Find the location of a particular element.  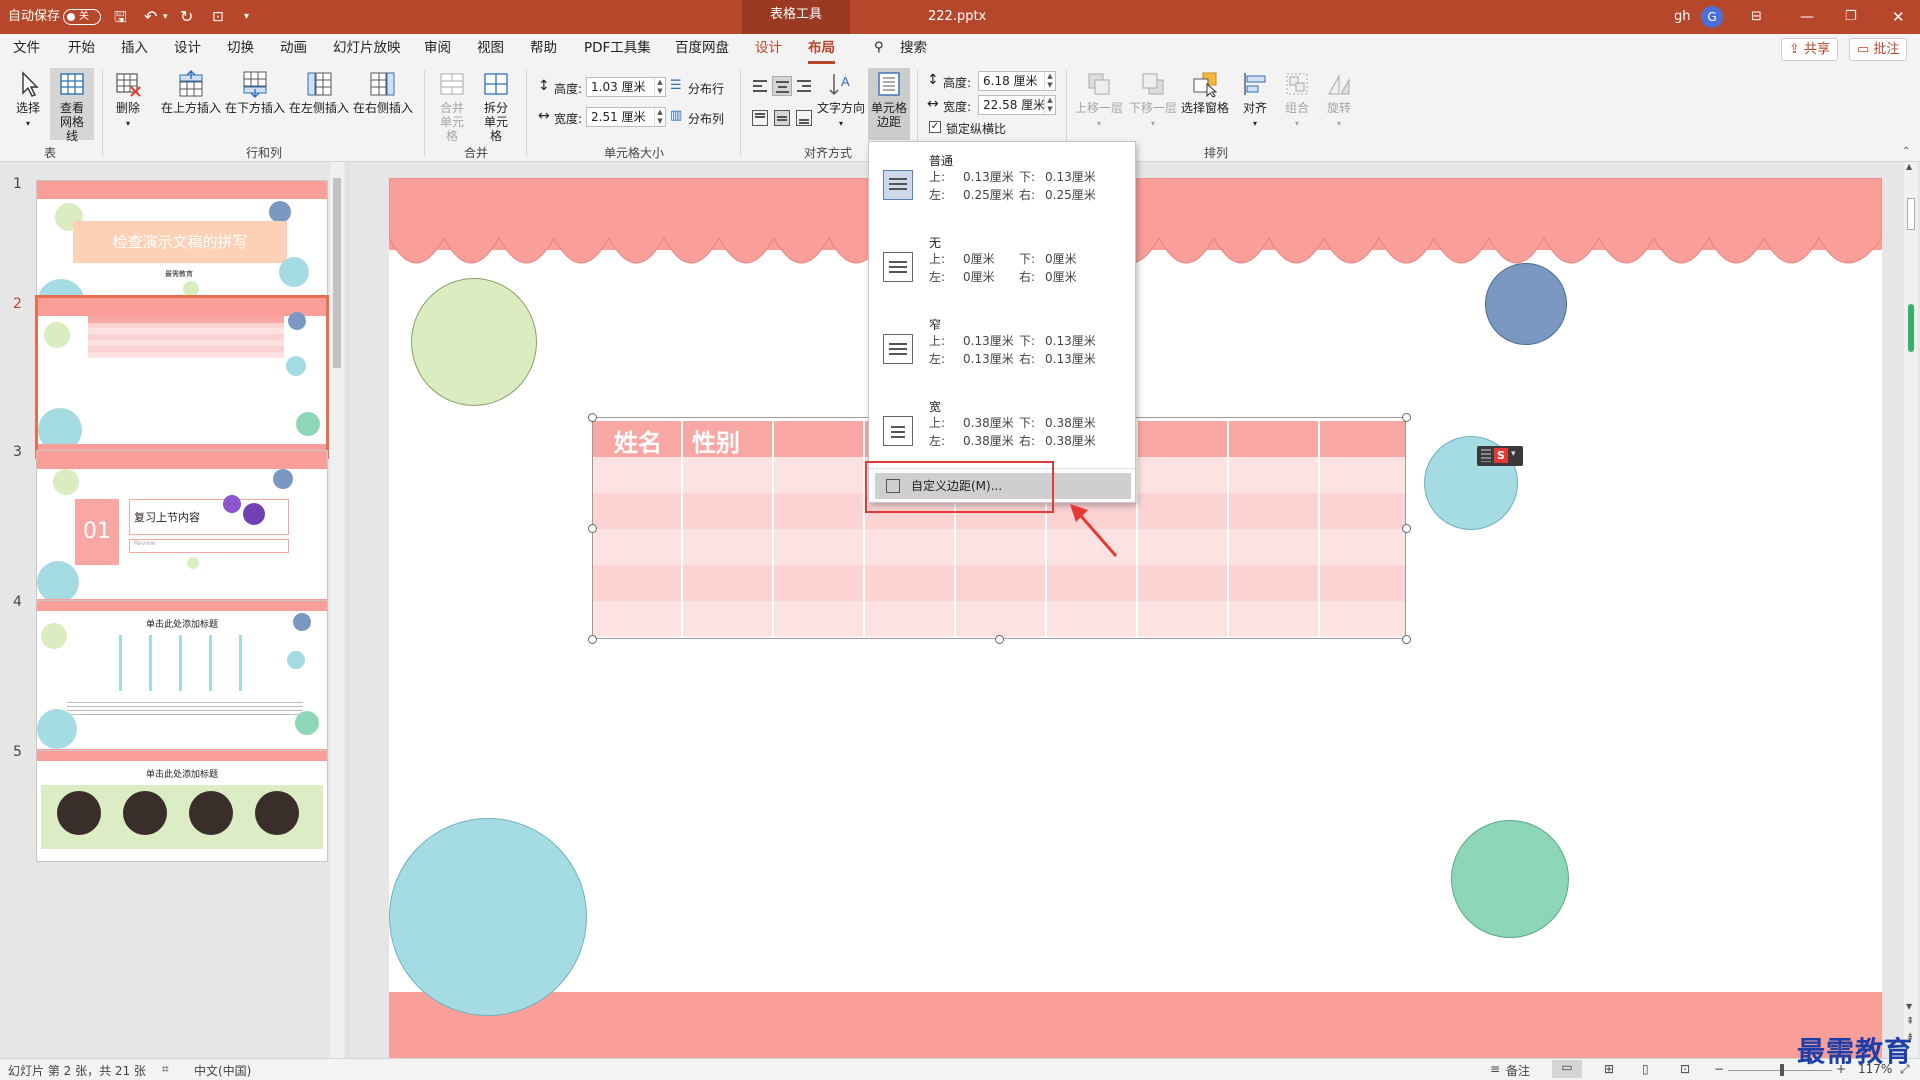

slide-thumbnail-4: 单击此处添加标题 is located at coordinates (182, 681).